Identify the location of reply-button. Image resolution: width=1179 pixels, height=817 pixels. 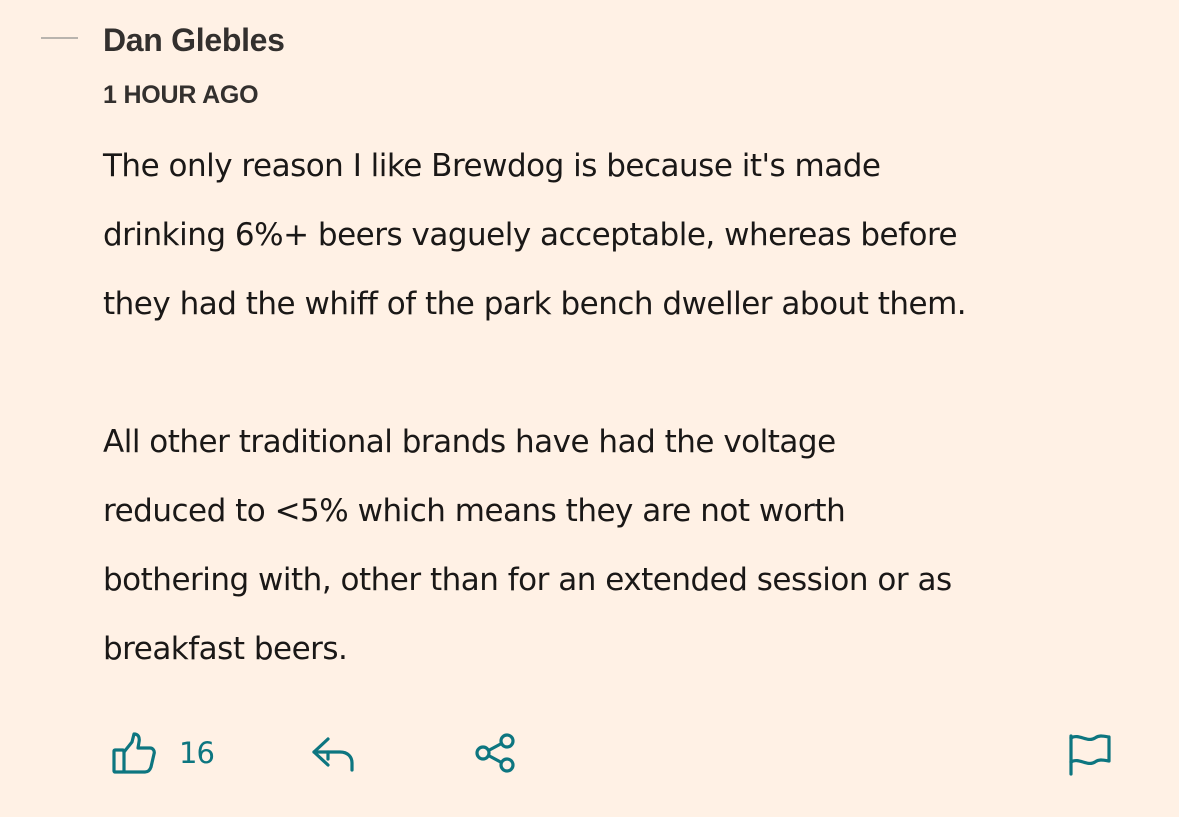
(333, 753).